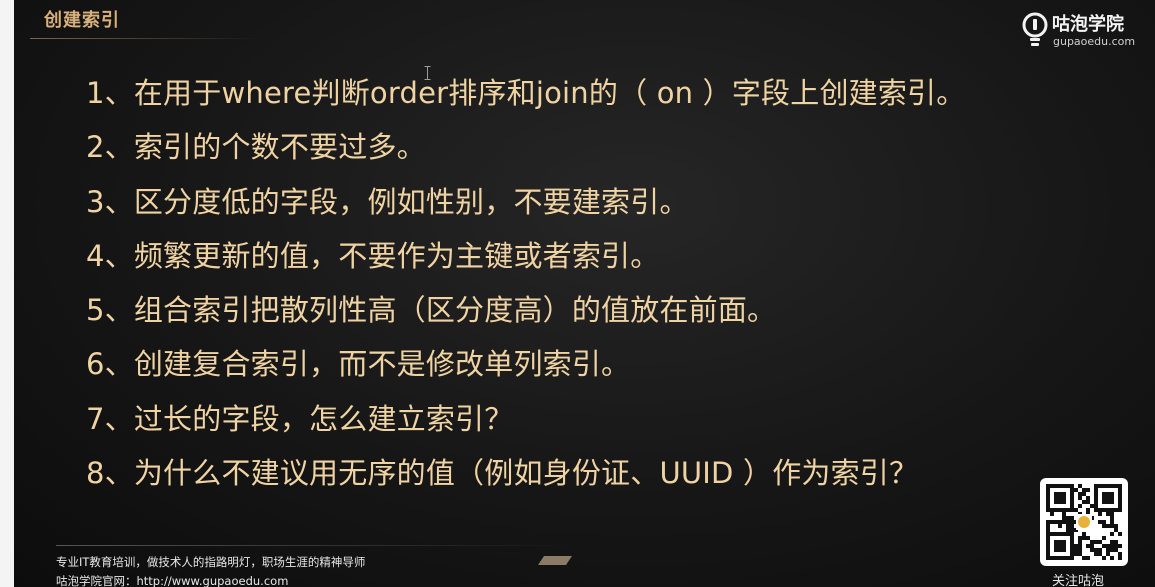 Image resolution: width=1155 pixels, height=587 pixels. I want to click on qr-caption: 关注咕泡, so click(1078, 580).